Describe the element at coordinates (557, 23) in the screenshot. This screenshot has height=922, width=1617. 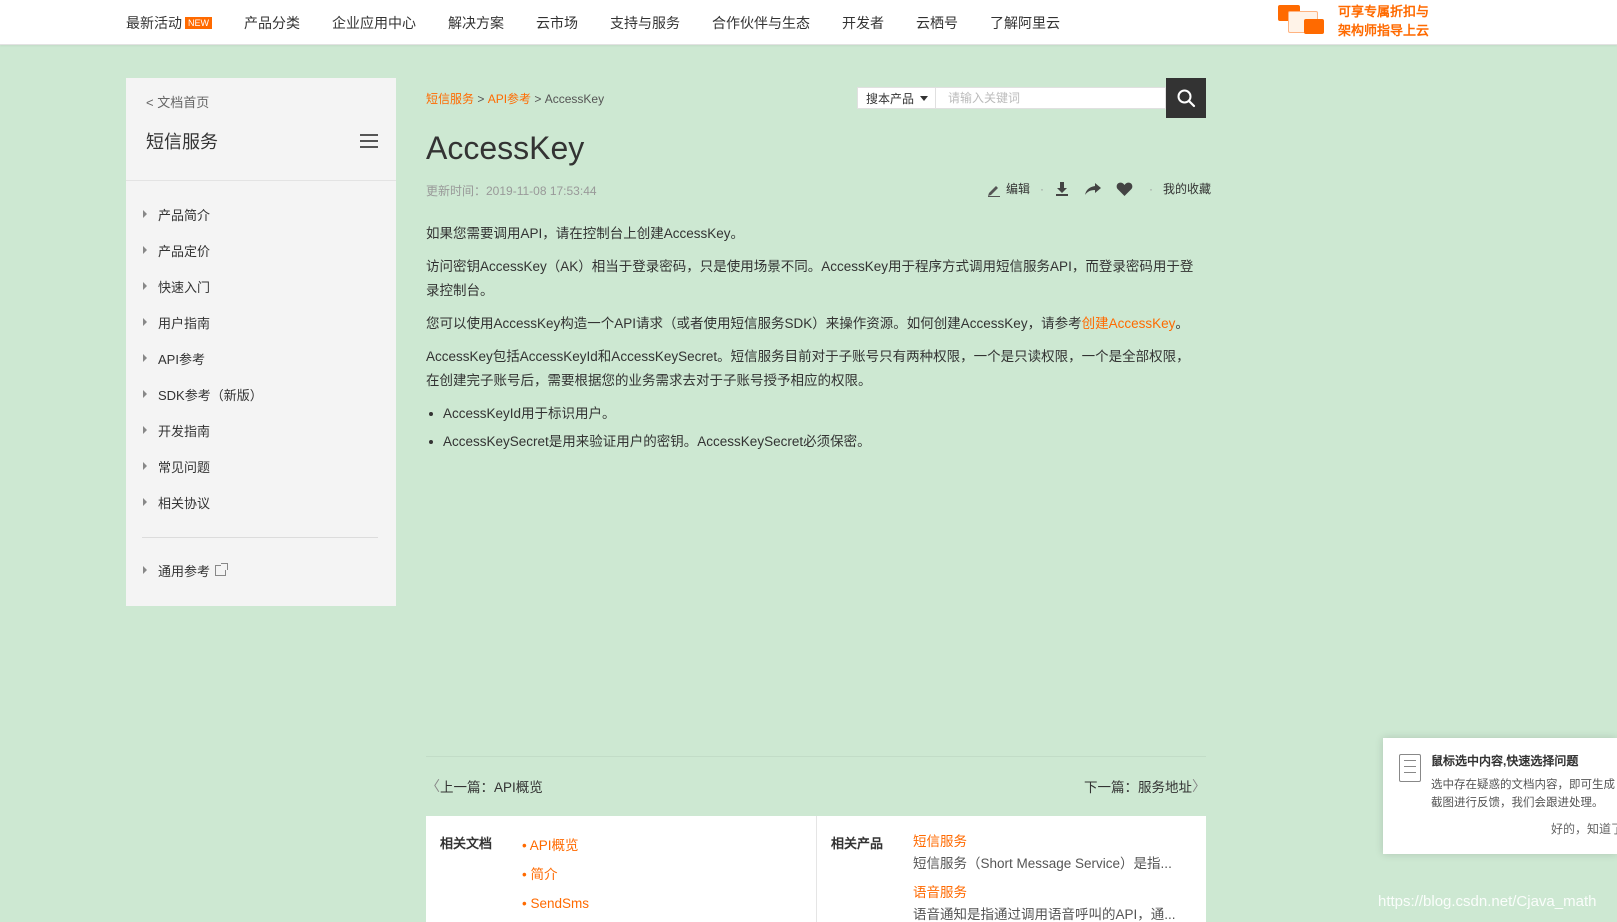
I see `nav-item-marketplace: 云市场` at that location.